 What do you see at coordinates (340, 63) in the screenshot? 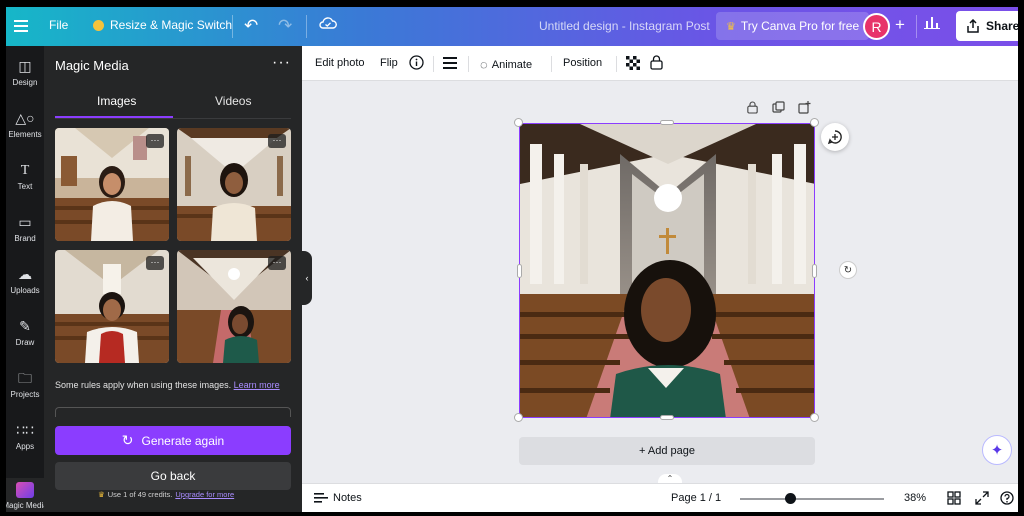
I see `edit-photo-button: Edit photo` at bounding box center [340, 63].